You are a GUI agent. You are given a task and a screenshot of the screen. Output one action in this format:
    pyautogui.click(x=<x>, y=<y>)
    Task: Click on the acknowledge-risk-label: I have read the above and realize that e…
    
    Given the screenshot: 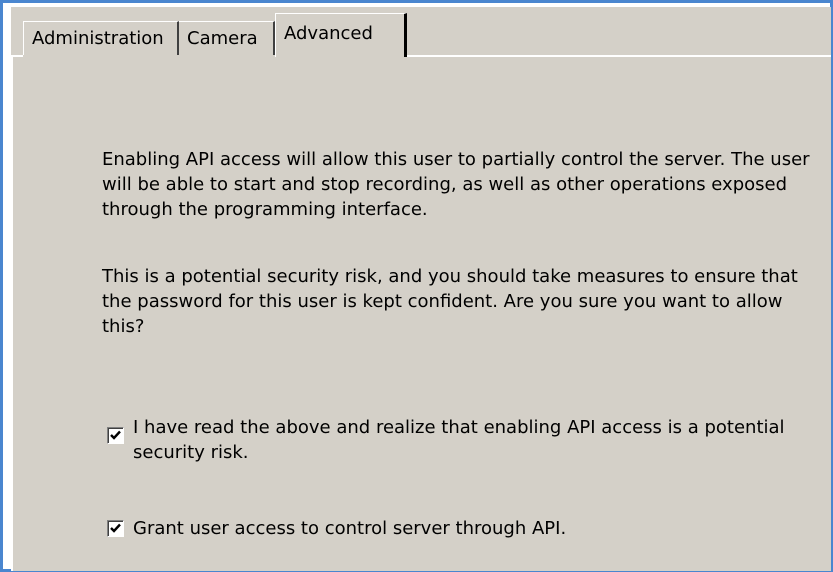 What is the action you would take?
    pyautogui.click(x=459, y=440)
    